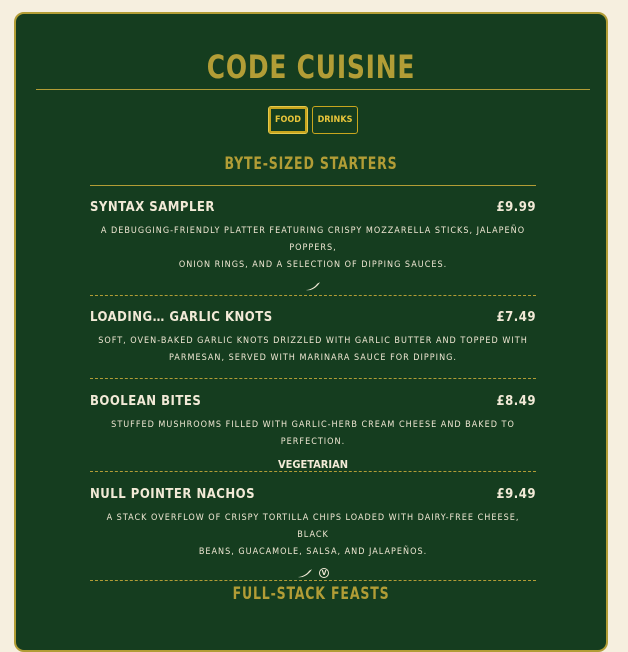 This screenshot has width=628, height=652. I want to click on section-title-feasts: FULL-STACK FEASTS, so click(311, 594).